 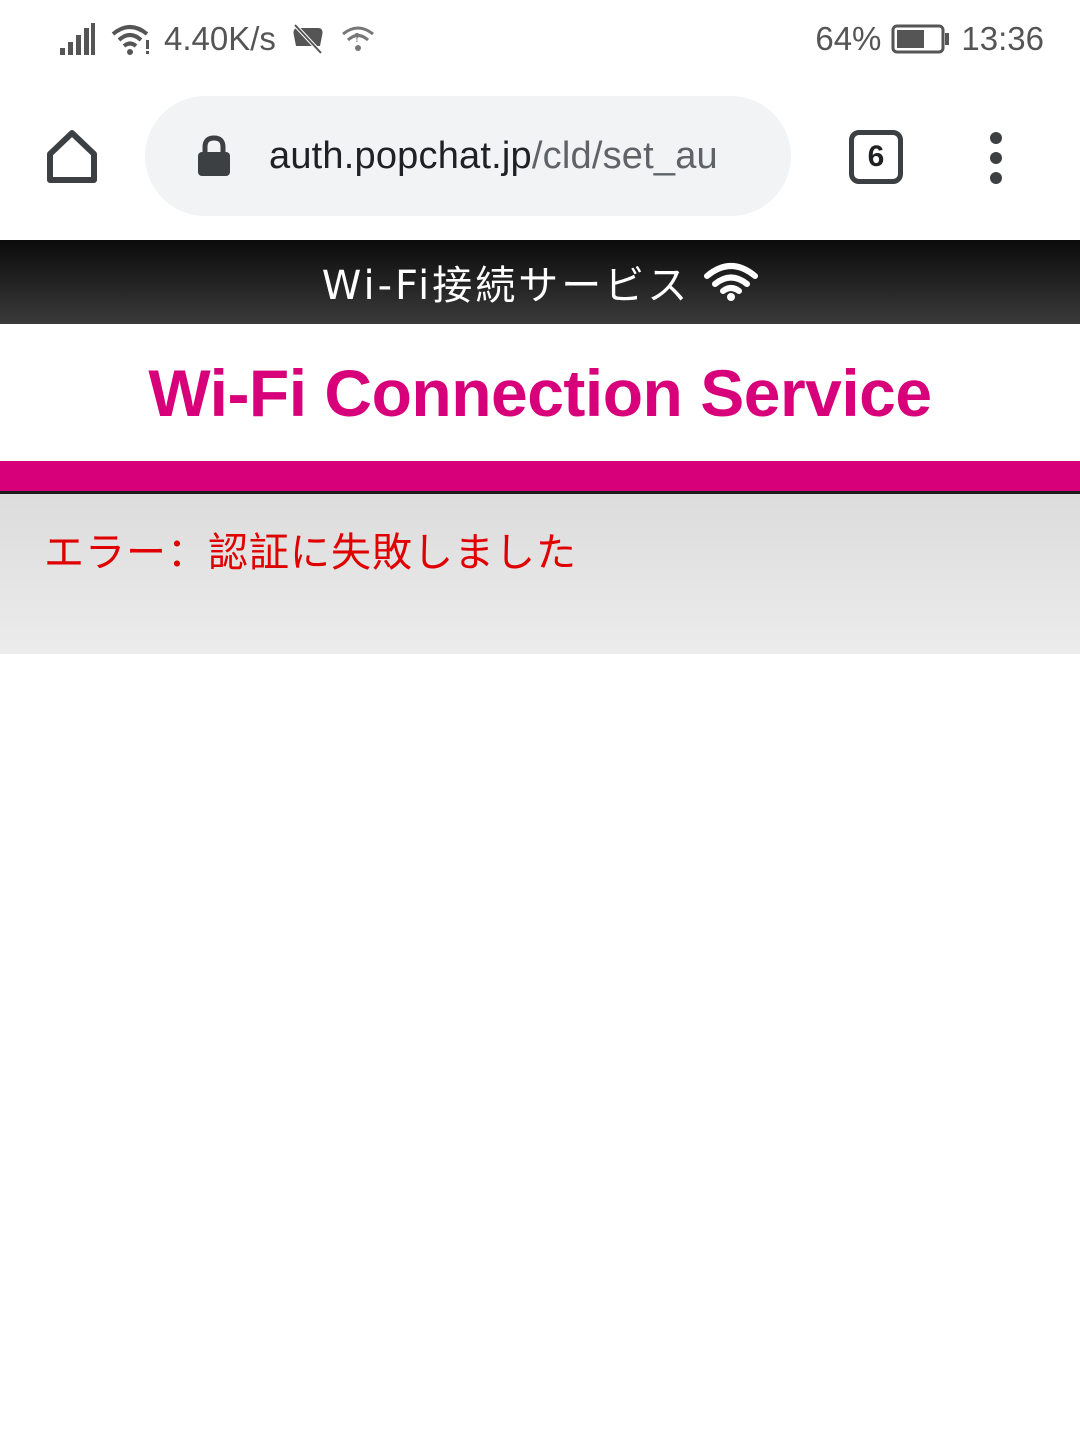 I want to click on tabs-button: 6, so click(x=876, y=157).